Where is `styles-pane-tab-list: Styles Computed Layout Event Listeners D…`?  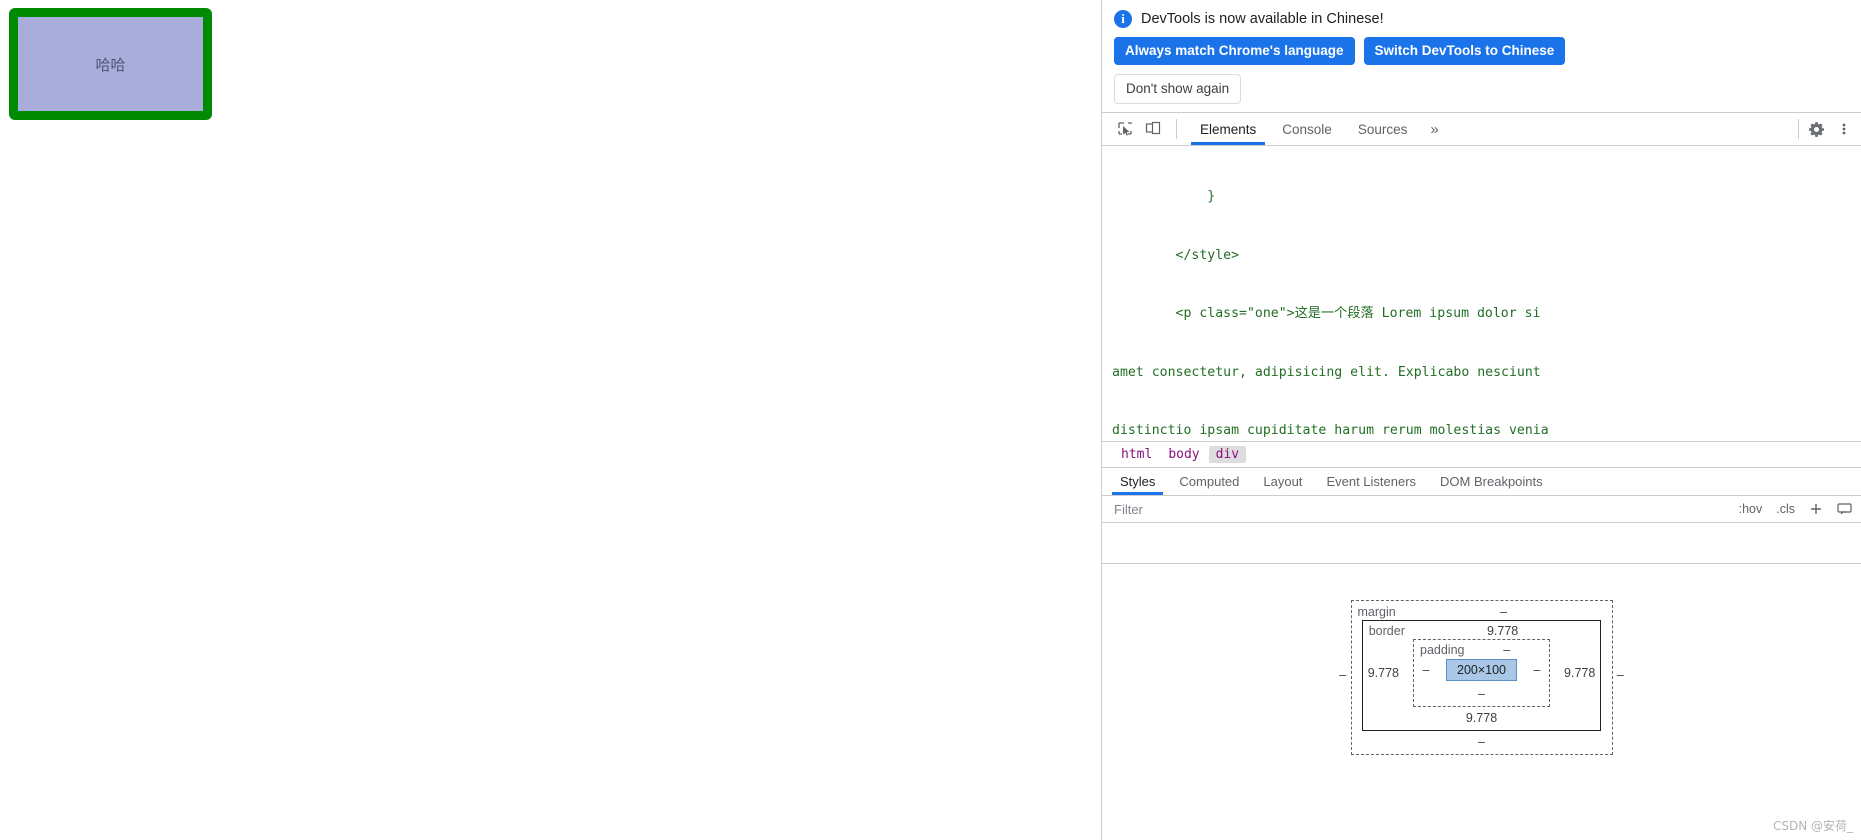
styles-pane-tab-list: Styles Computed Layout Event Listeners D… is located at coordinates (1481, 482).